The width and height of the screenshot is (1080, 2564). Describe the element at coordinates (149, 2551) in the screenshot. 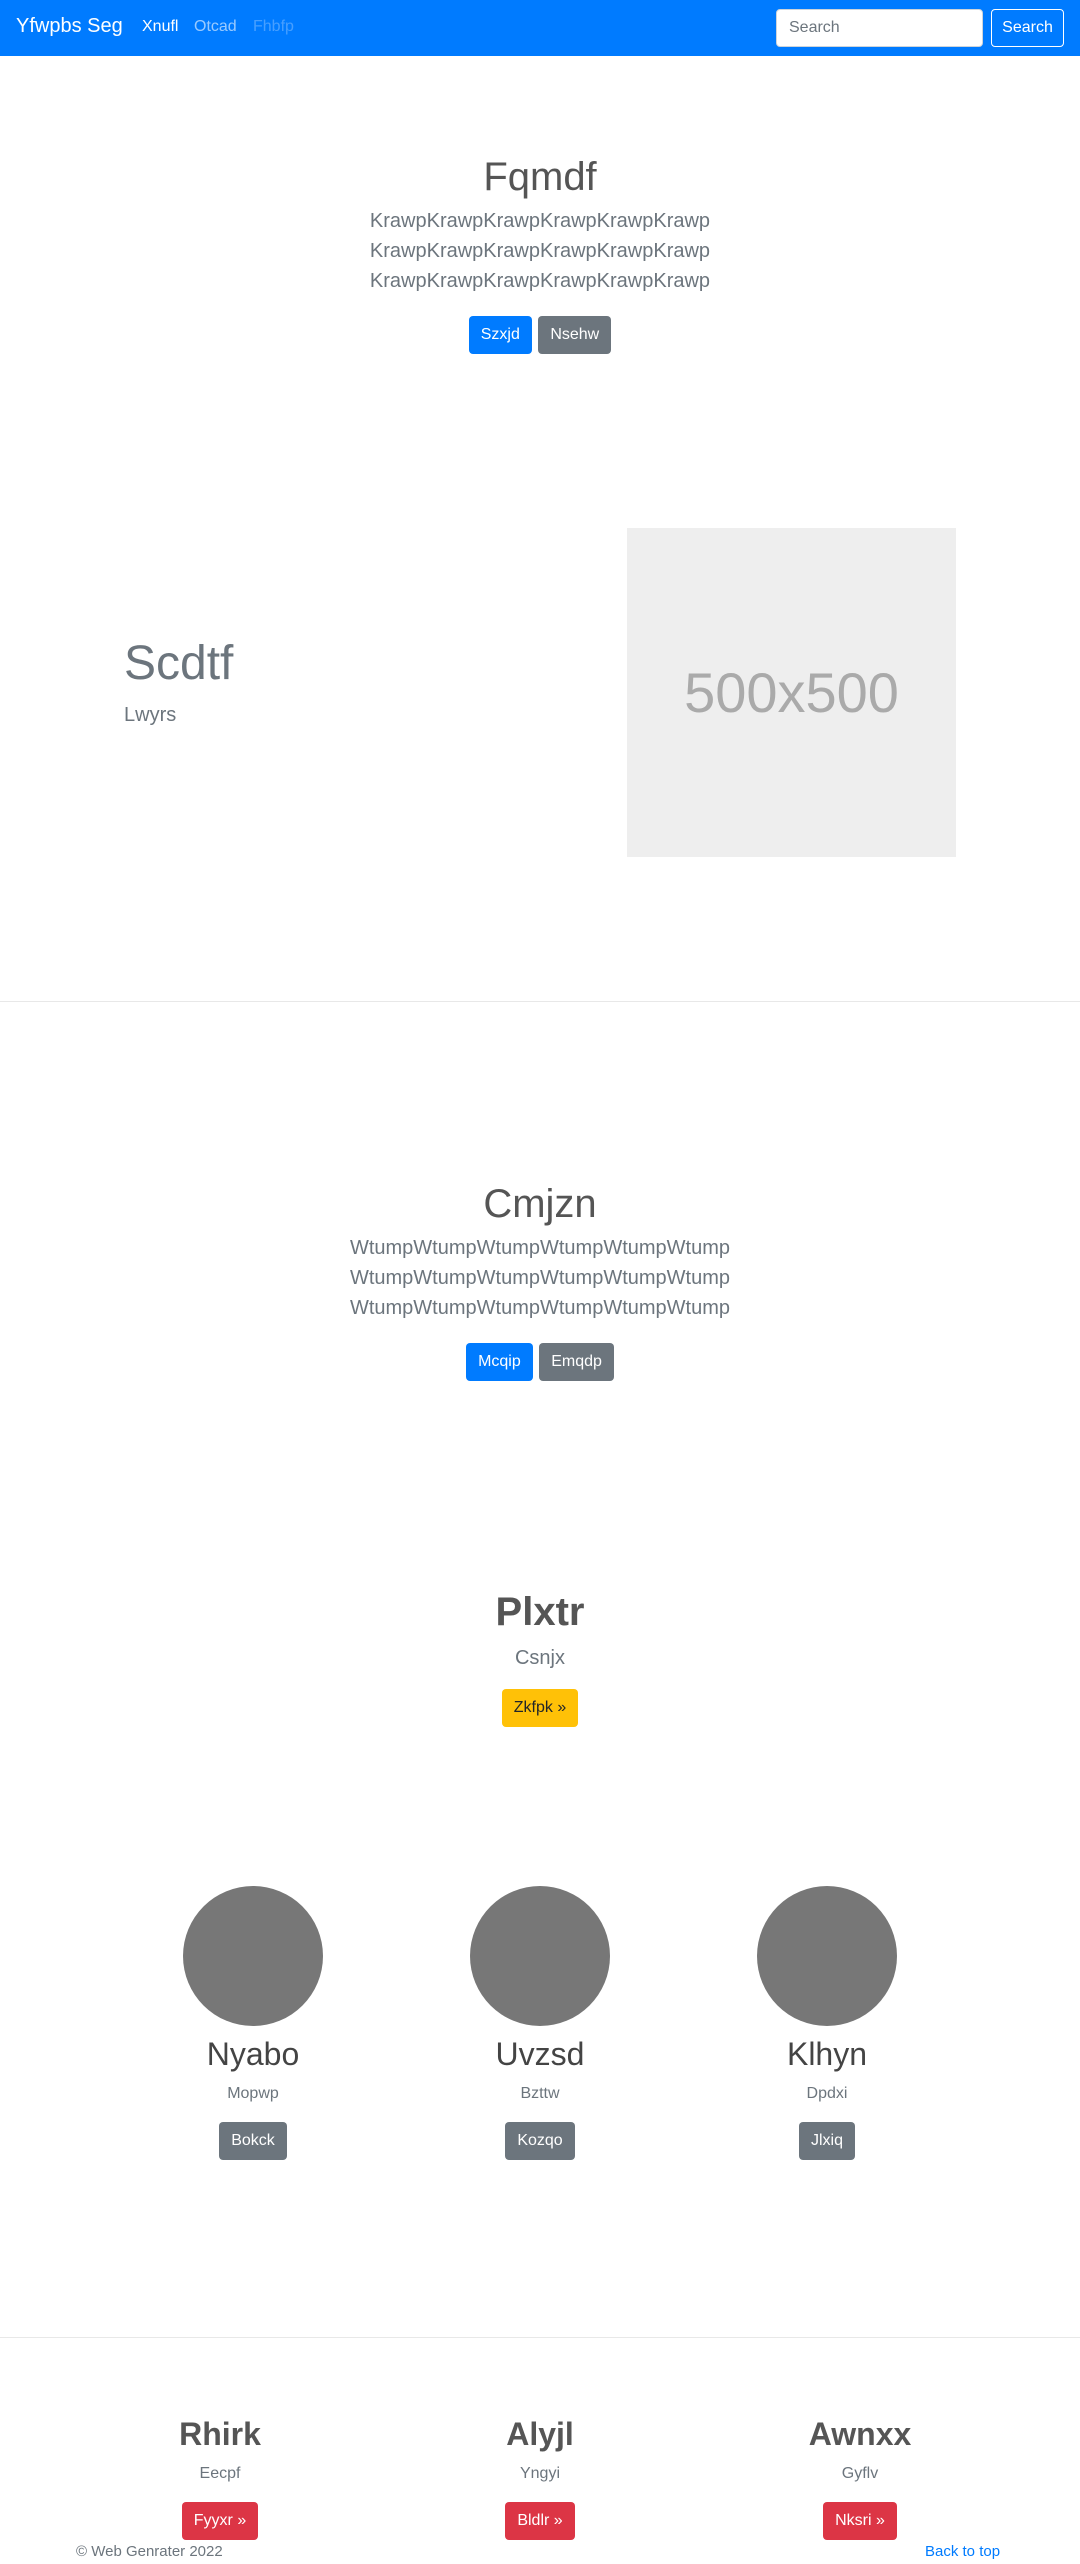

I see `footer-copyright: © Web Genrater 2022` at that location.